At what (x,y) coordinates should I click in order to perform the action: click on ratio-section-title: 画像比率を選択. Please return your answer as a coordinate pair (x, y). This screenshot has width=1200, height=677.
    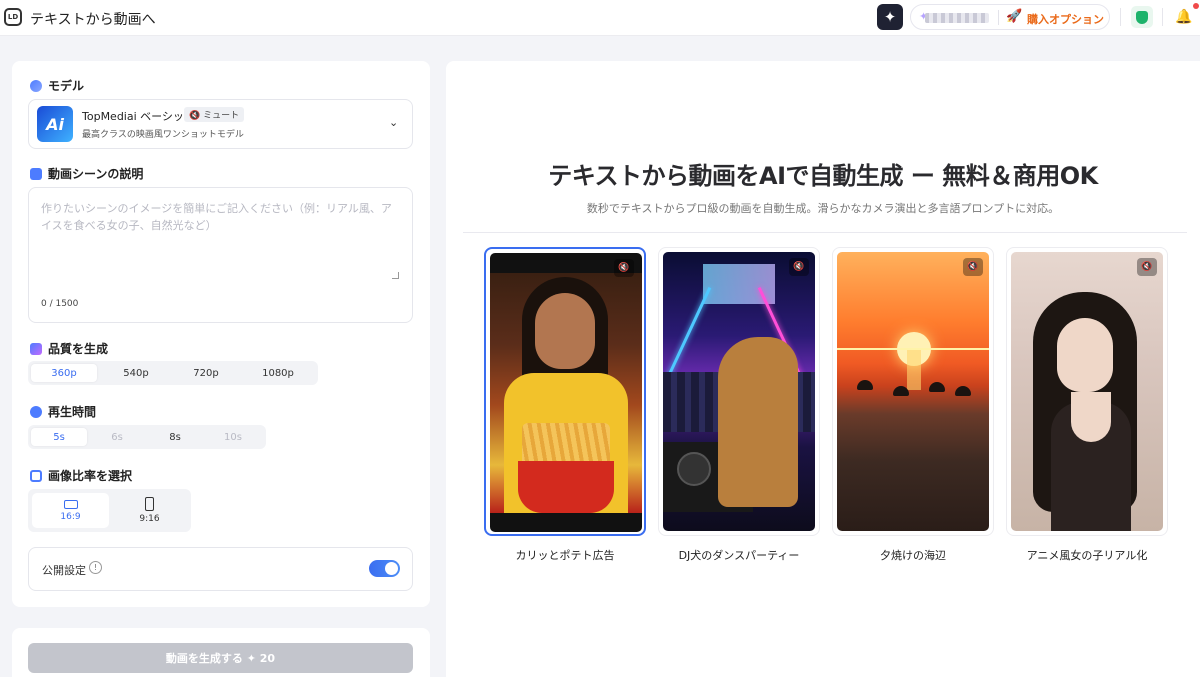
    Looking at the image, I should click on (81, 475).